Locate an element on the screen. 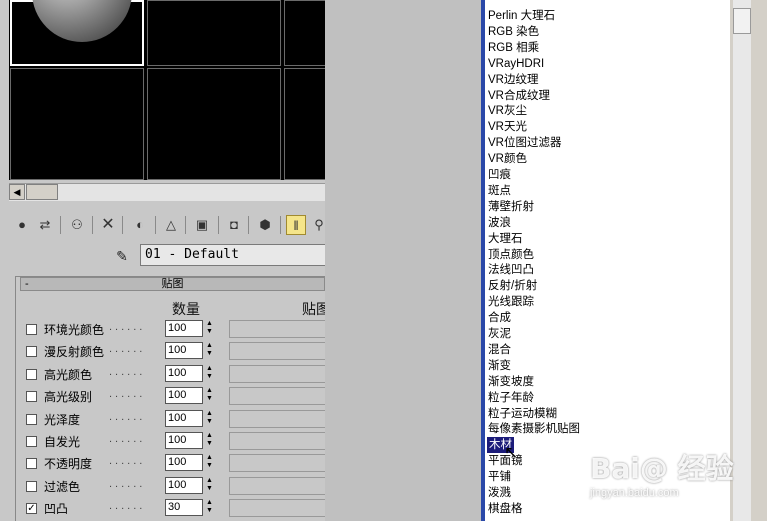 This screenshot has width=767, height=521. sample-slot-active is located at coordinates (77, 33).